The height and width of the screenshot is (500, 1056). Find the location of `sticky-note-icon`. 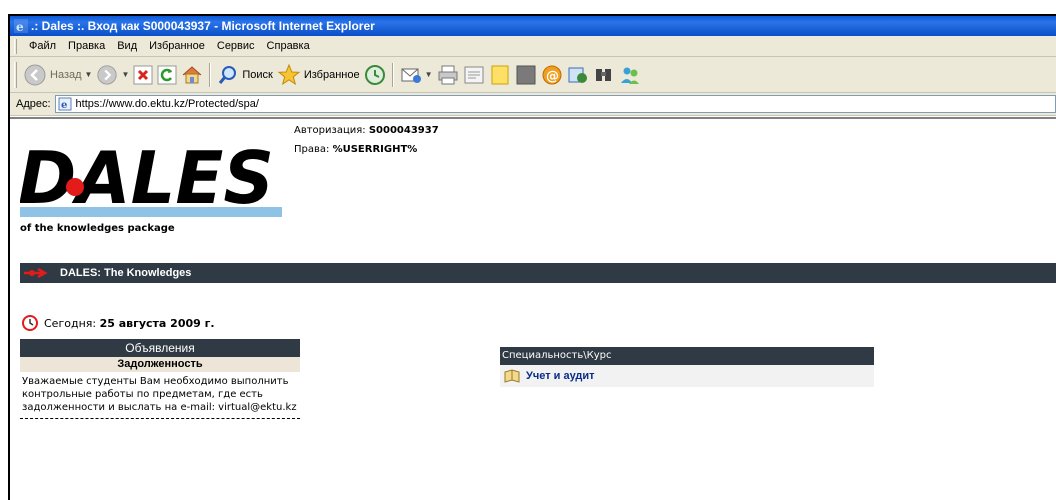

sticky-note-icon is located at coordinates (500, 74).